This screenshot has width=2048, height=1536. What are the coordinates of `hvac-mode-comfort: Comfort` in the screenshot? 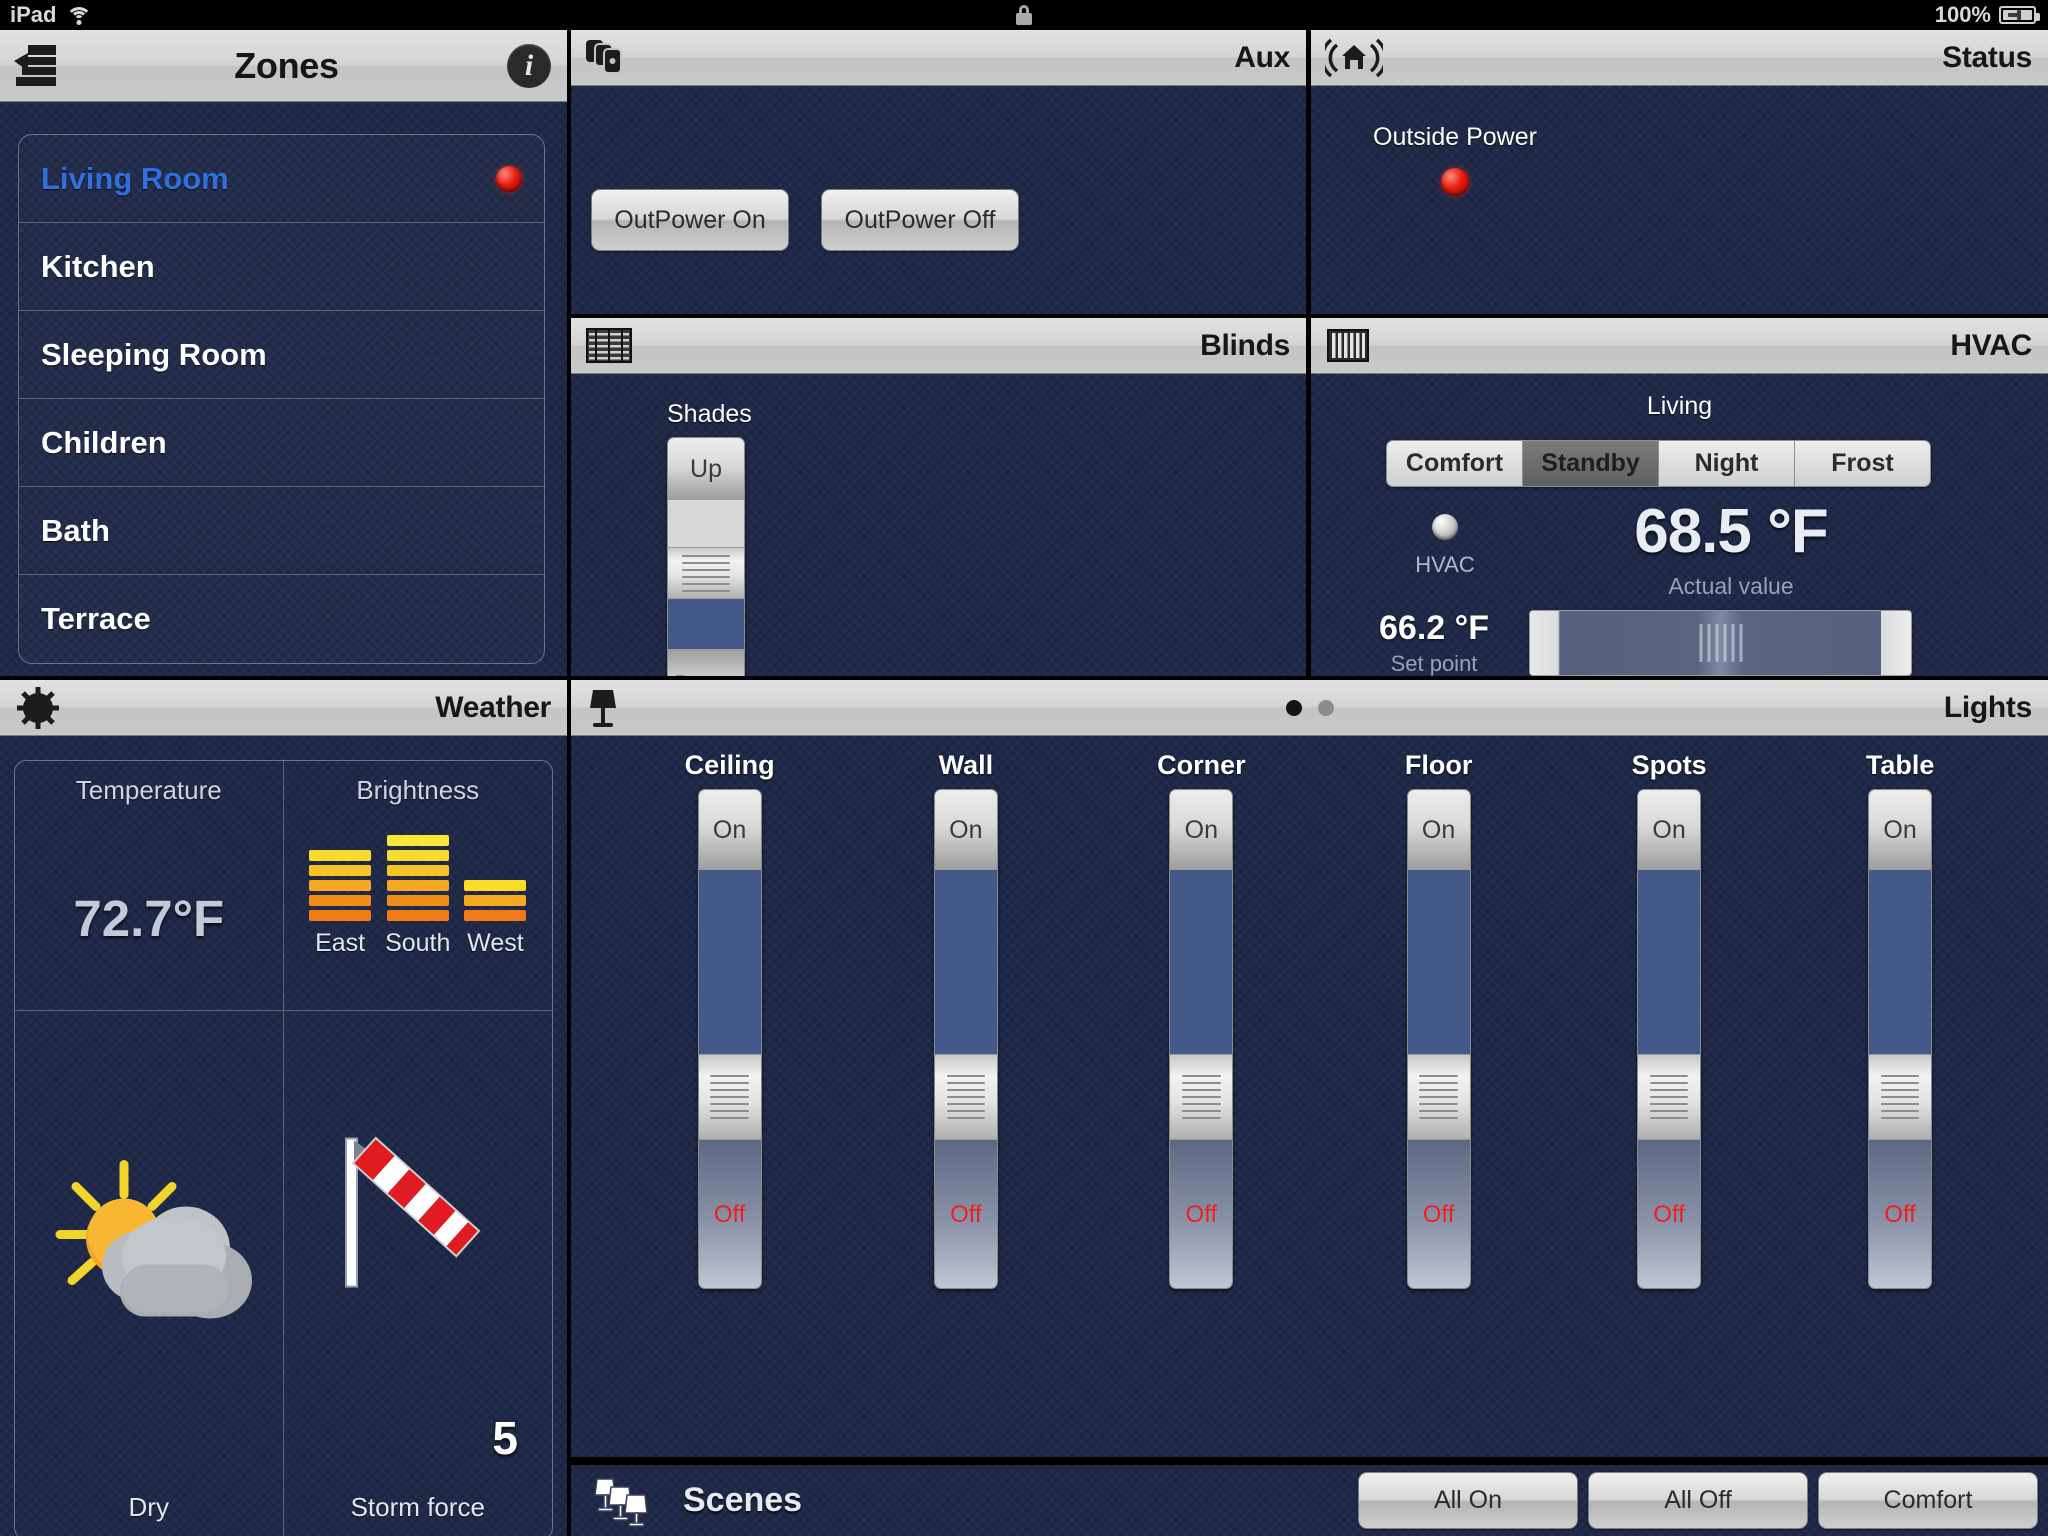 It's located at (1455, 463).